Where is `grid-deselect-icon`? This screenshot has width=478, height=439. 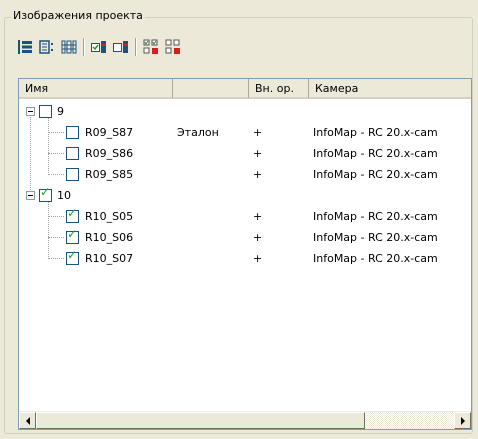 grid-deselect-icon is located at coordinates (172, 46).